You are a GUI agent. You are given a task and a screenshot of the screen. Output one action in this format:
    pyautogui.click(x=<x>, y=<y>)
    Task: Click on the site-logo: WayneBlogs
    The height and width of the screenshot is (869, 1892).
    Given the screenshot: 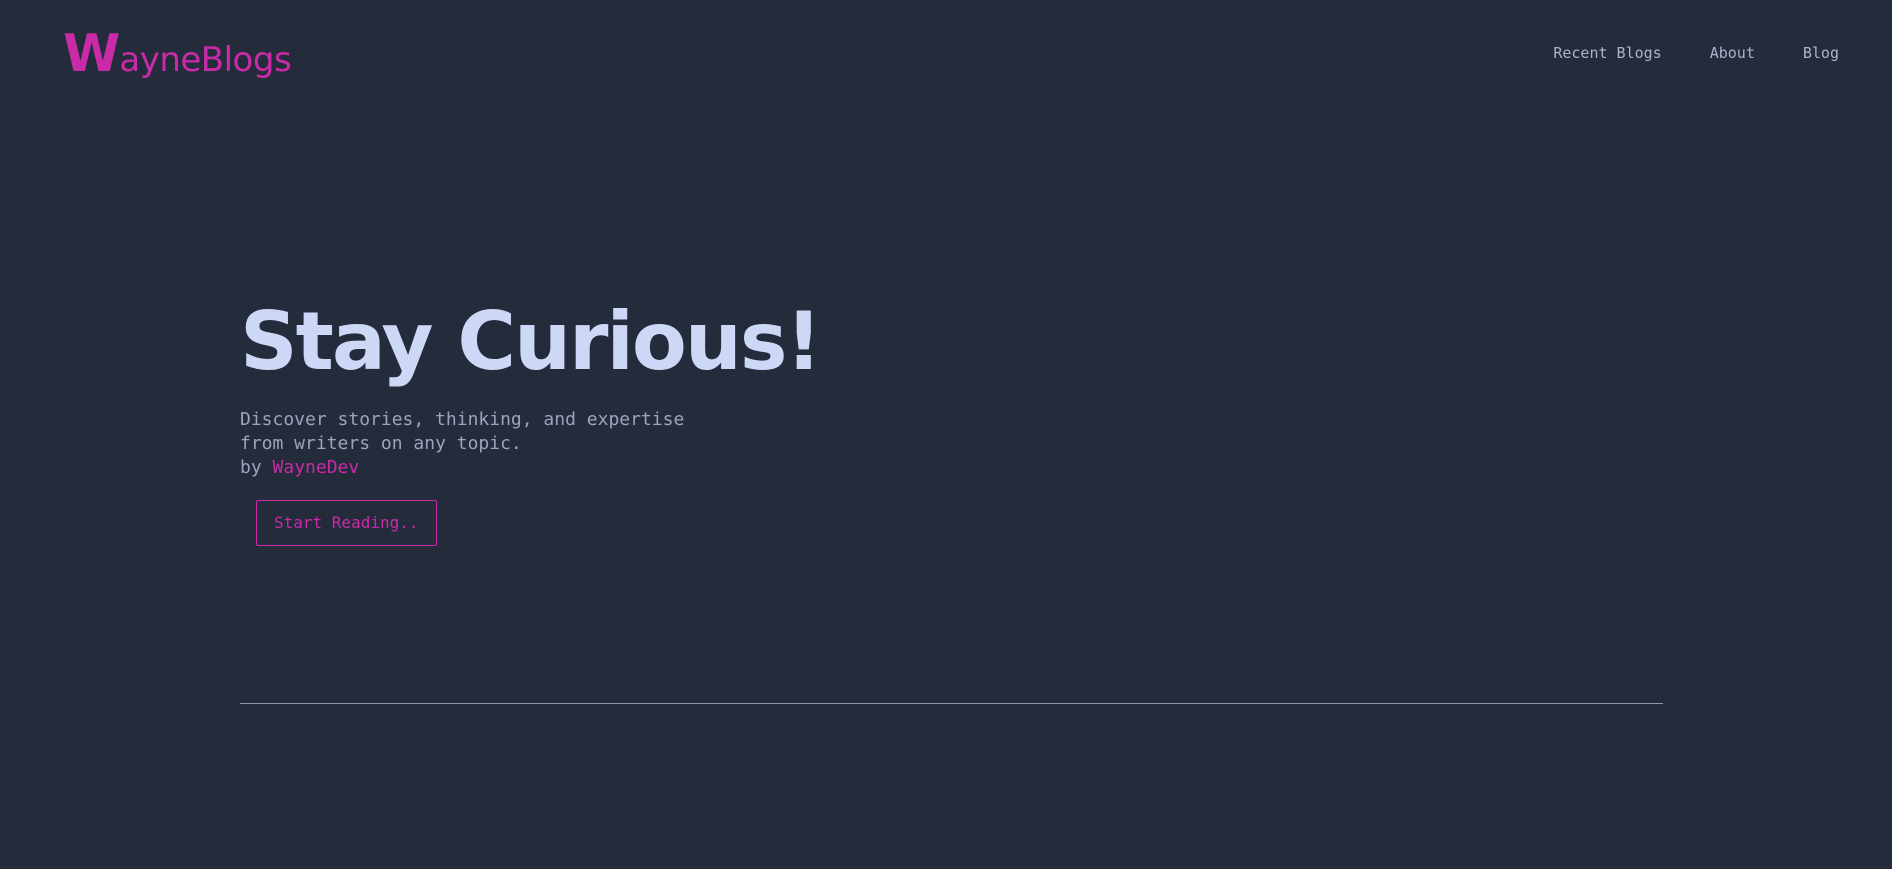 What is the action you would take?
    pyautogui.click(x=177, y=54)
    